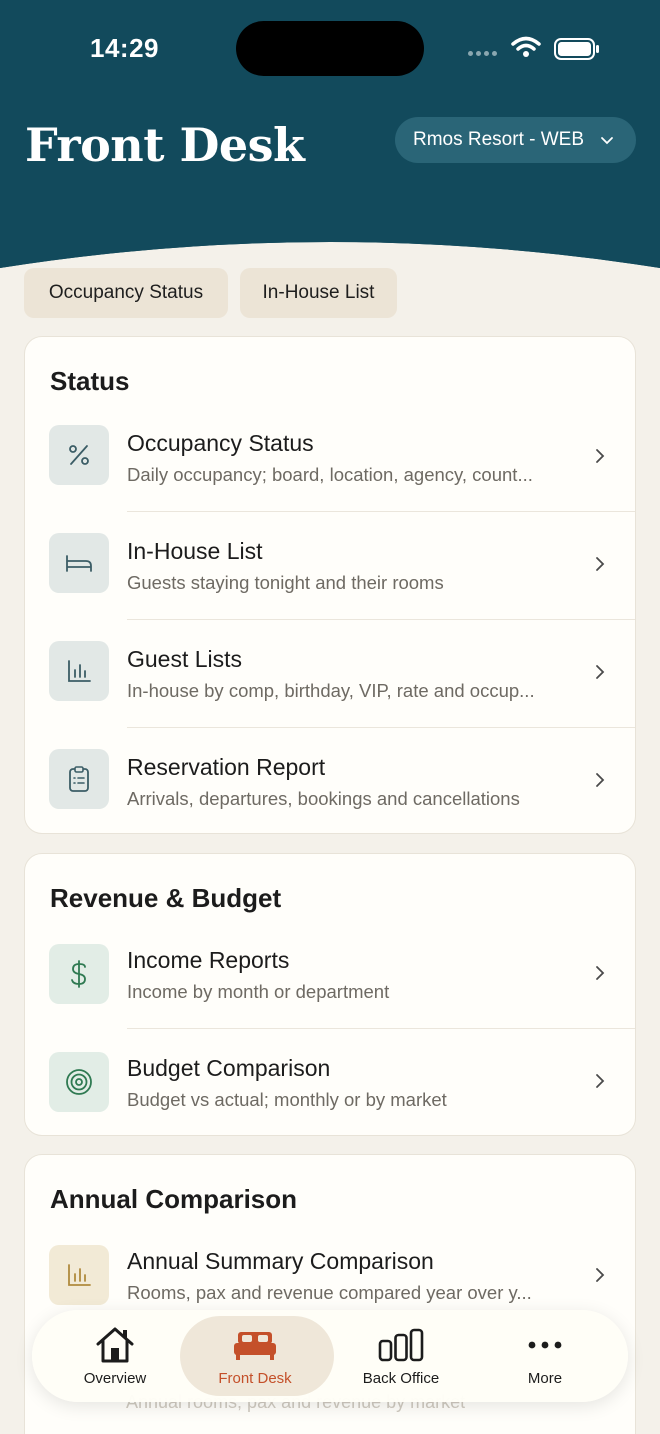 This screenshot has height=1434, width=660. Describe the element at coordinates (258, 991) in the screenshot. I see `item-subtitle: Income by month or department` at that location.